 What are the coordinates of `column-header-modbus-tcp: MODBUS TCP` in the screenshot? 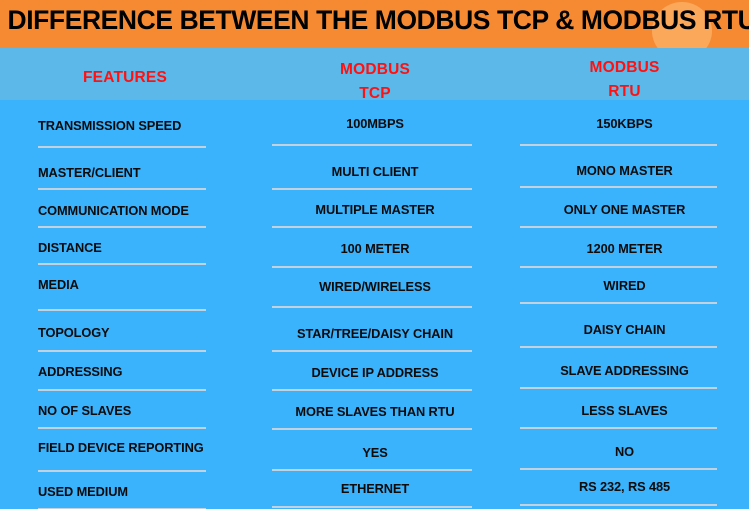 It's located at (375, 76).